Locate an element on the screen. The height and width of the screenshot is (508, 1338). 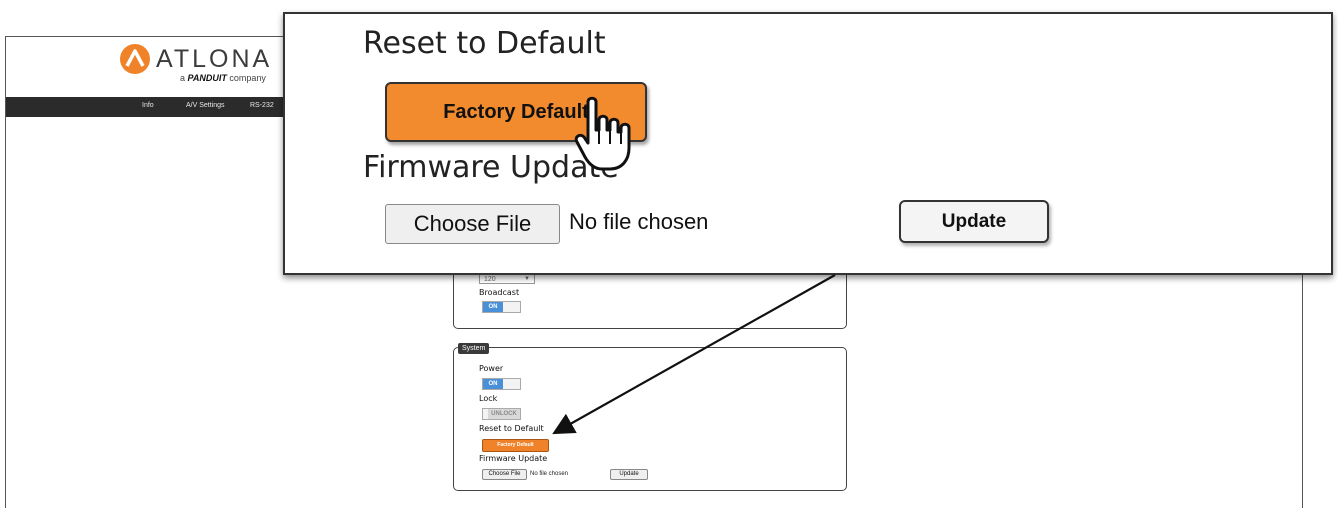
power-toggle-on: ON is located at coordinates (493, 384).